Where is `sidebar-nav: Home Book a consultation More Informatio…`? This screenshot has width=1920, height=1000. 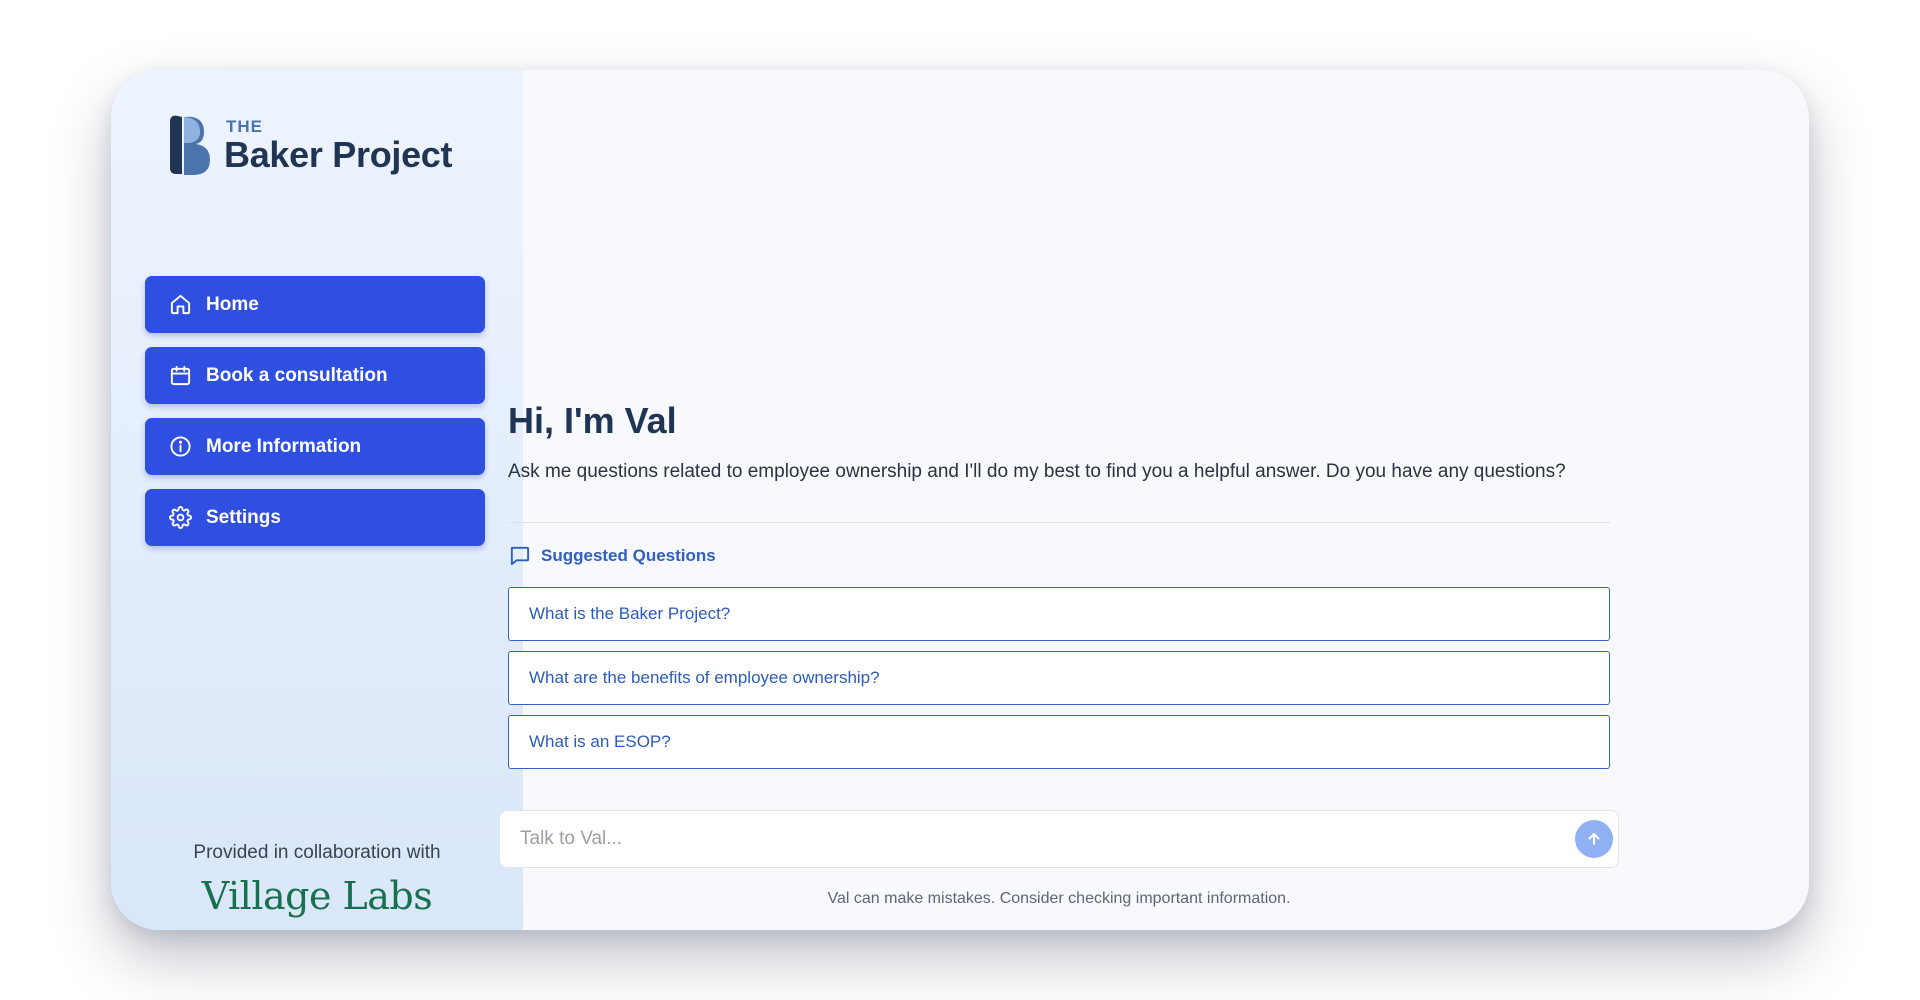 sidebar-nav: Home Book a consultation More Informatio… is located at coordinates (315, 411).